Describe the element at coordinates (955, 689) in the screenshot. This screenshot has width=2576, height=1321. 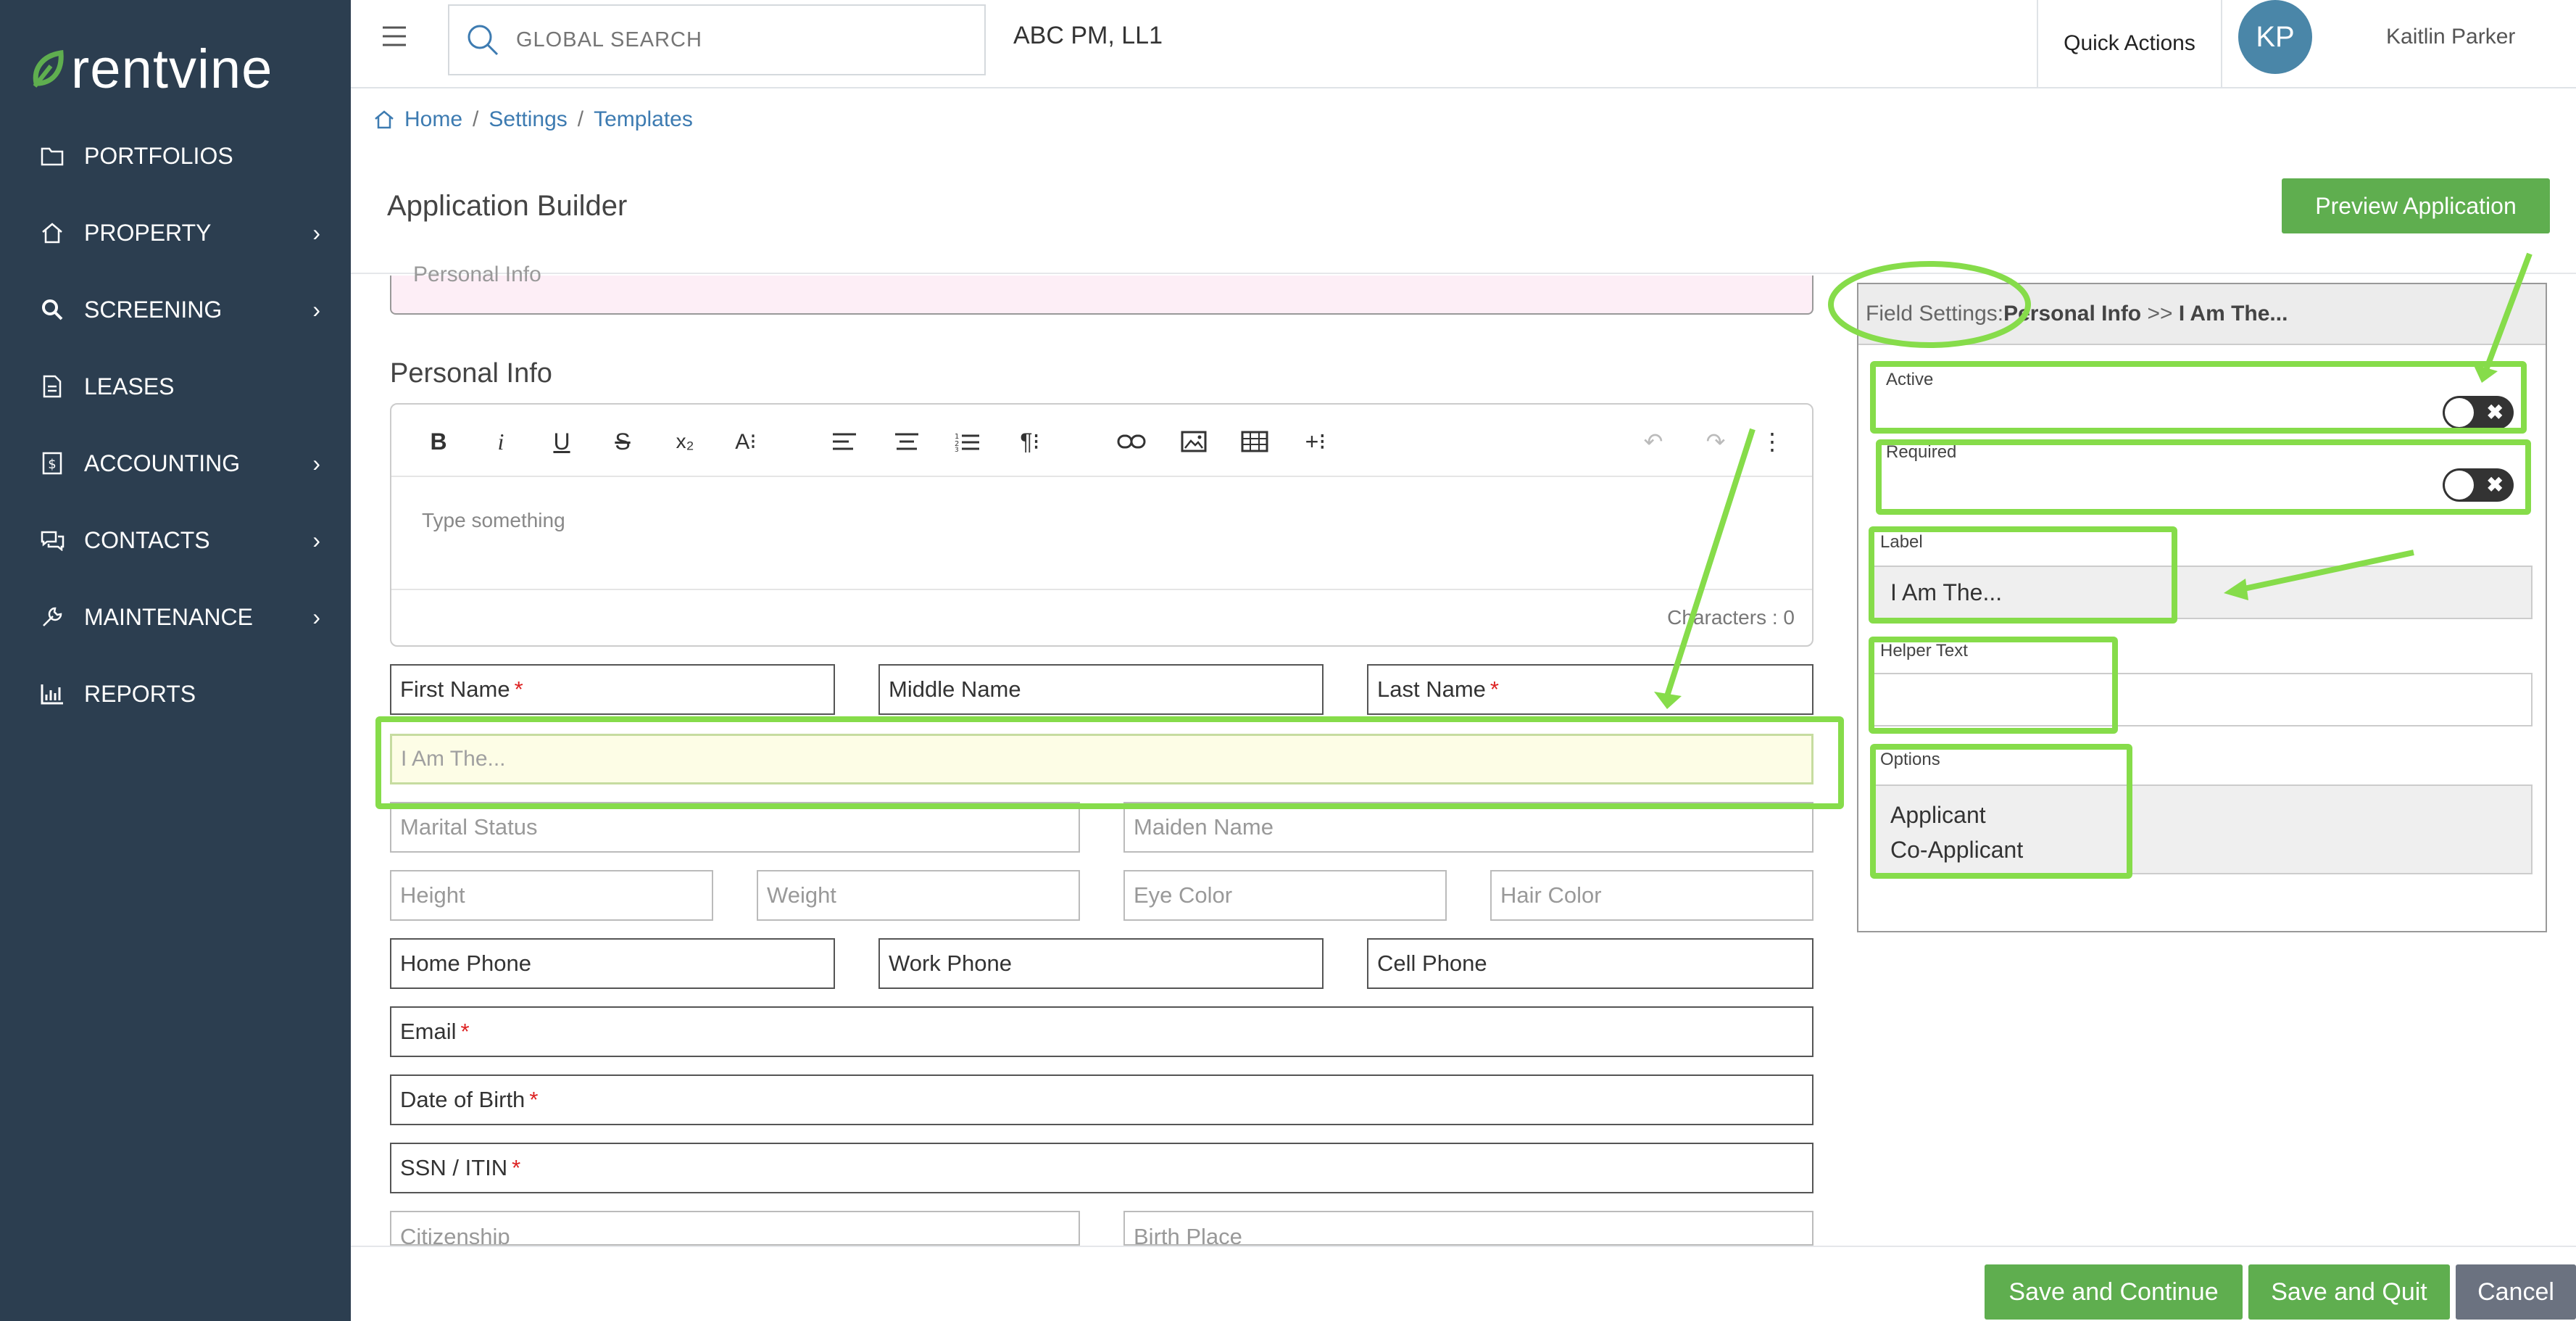
I see `field-label: Middle Name` at that location.